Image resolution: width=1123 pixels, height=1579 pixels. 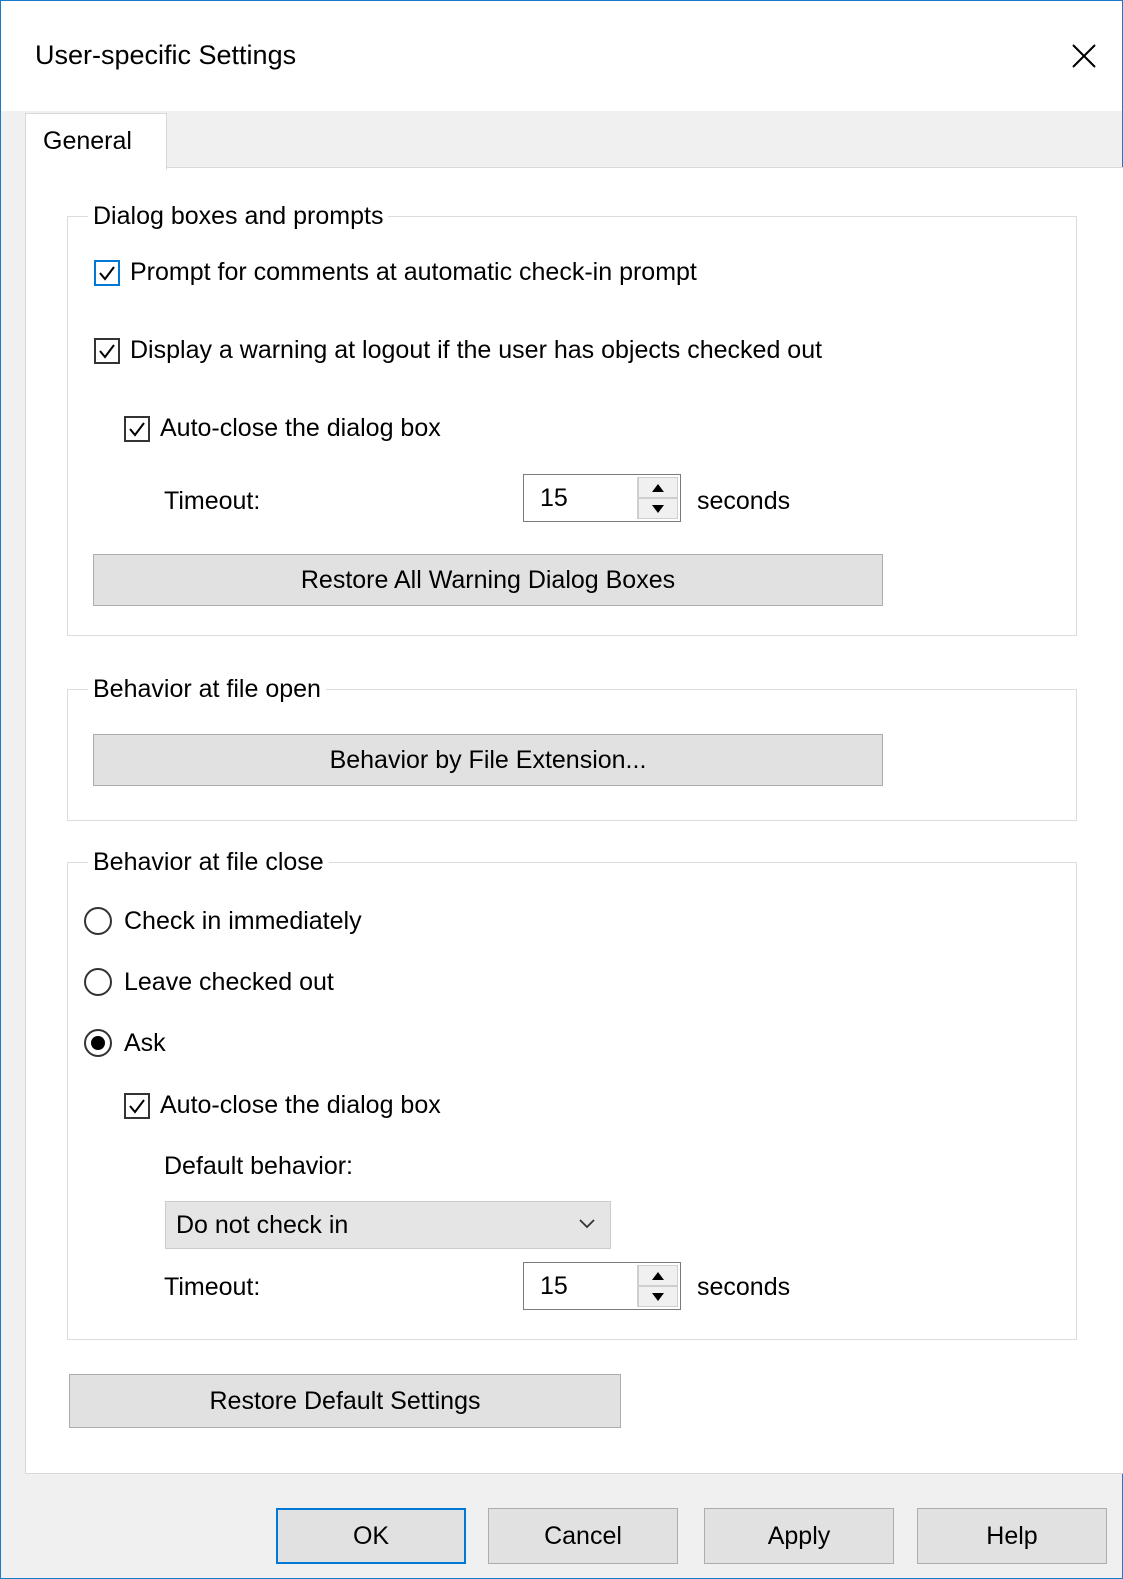 I want to click on timeout-label: Timeout:, so click(x=212, y=501).